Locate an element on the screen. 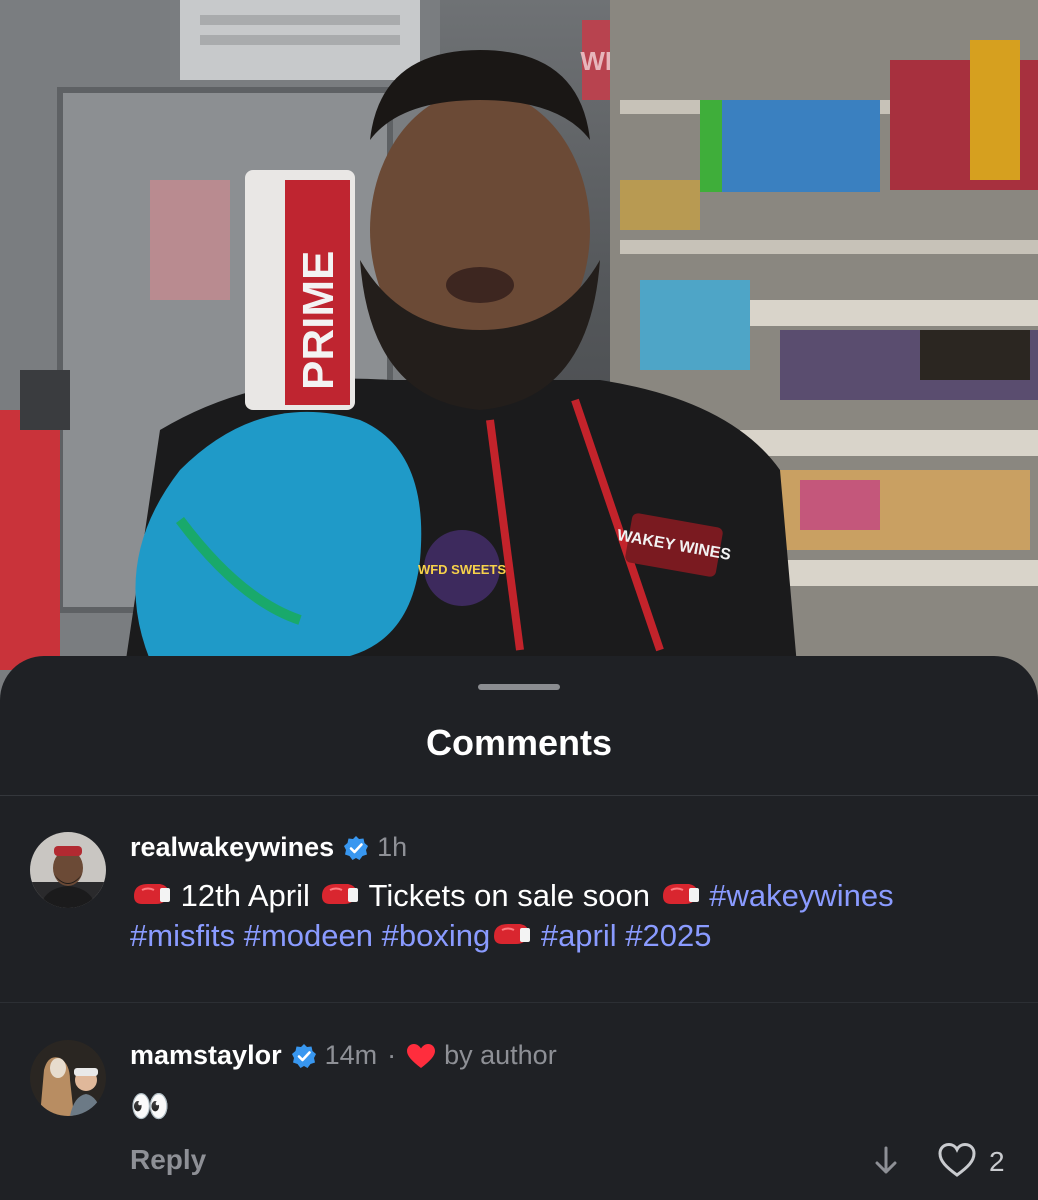  hashtag-link: #april is located at coordinates (579, 935).